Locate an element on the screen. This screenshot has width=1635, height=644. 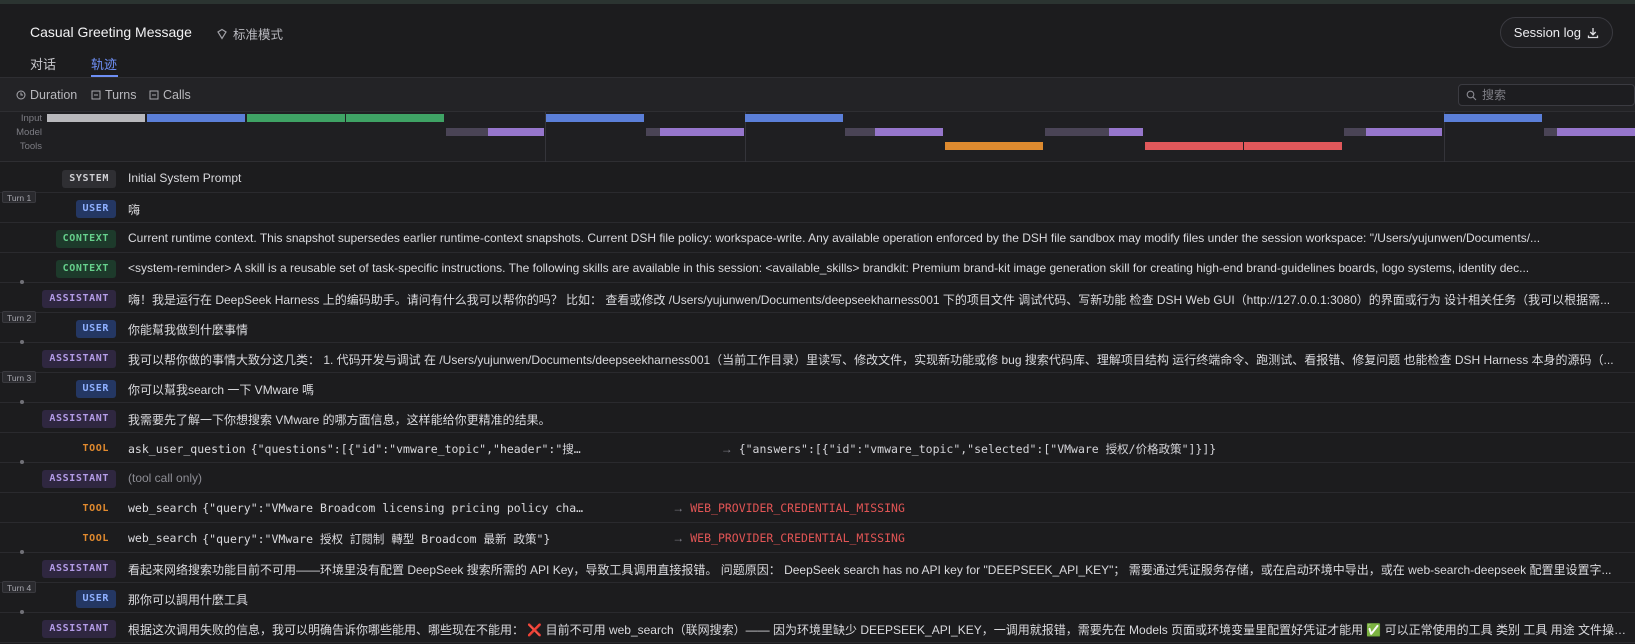
timeline-label-model: Model is located at coordinates (29, 132).